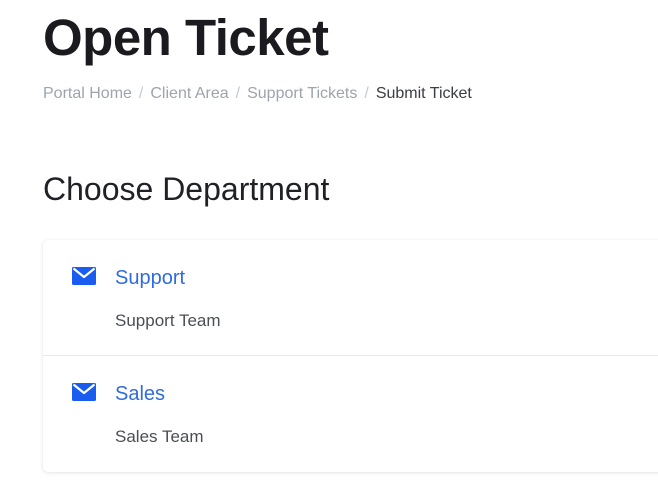 The height and width of the screenshot is (487, 658). What do you see at coordinates (87, 94) in the screenshot?
I see `breadcrumb-portal-home: Portal Home` at bounding box center [87, 94].